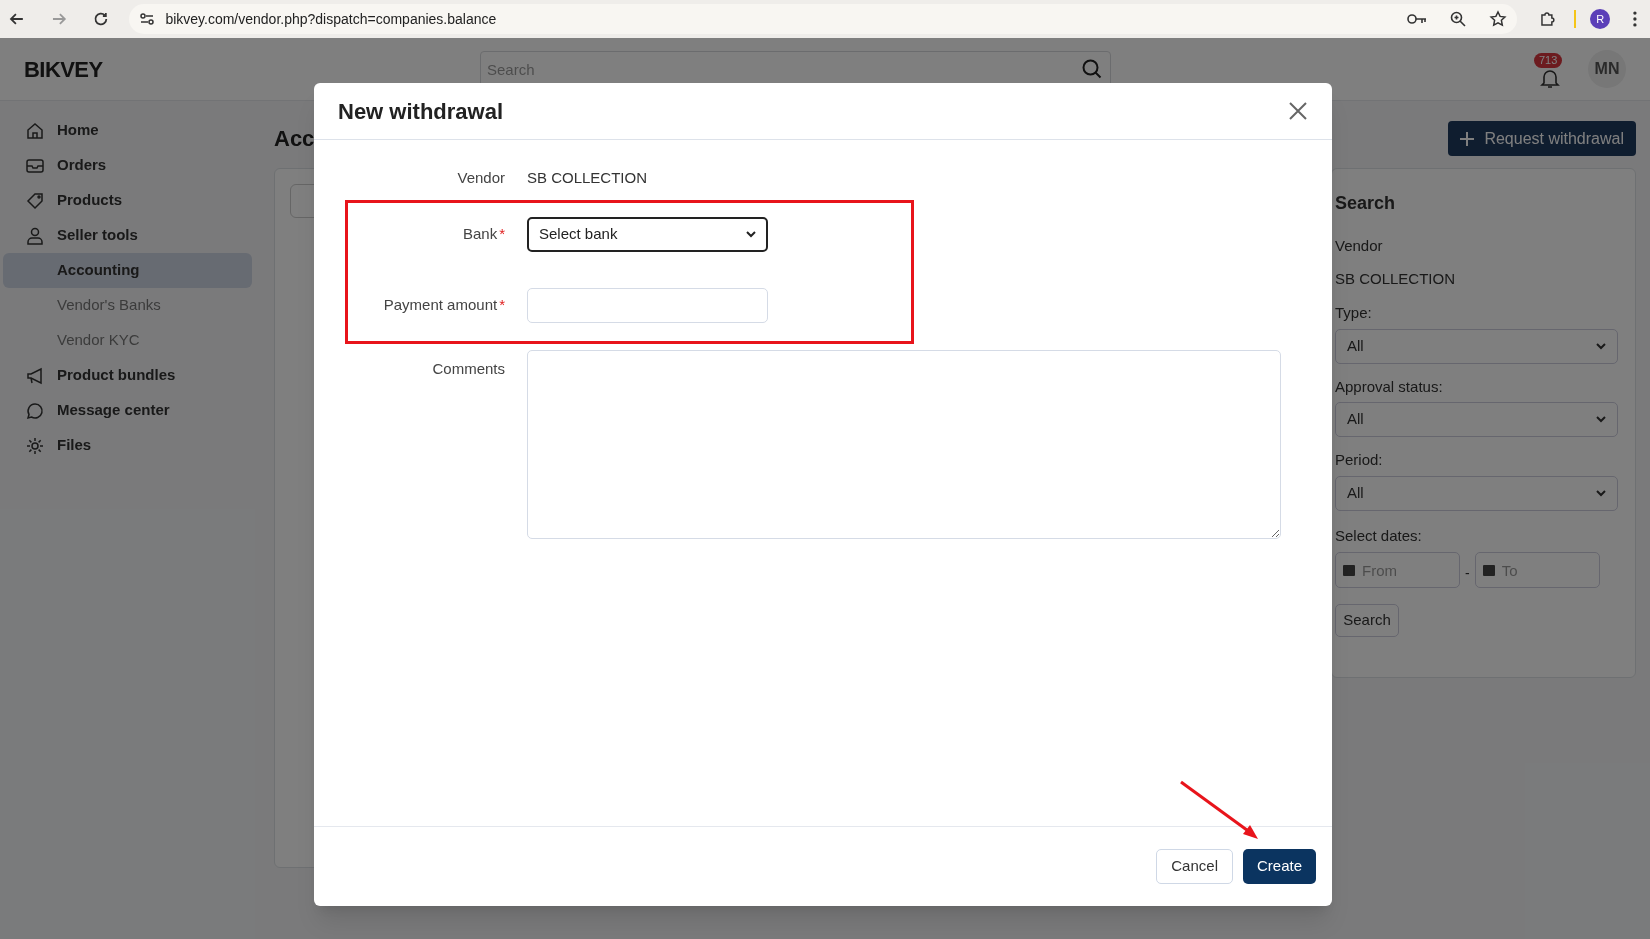  Describe the element at coordinates (1359, 460) in the screenshot. I see `field-label: Period:` at that location.